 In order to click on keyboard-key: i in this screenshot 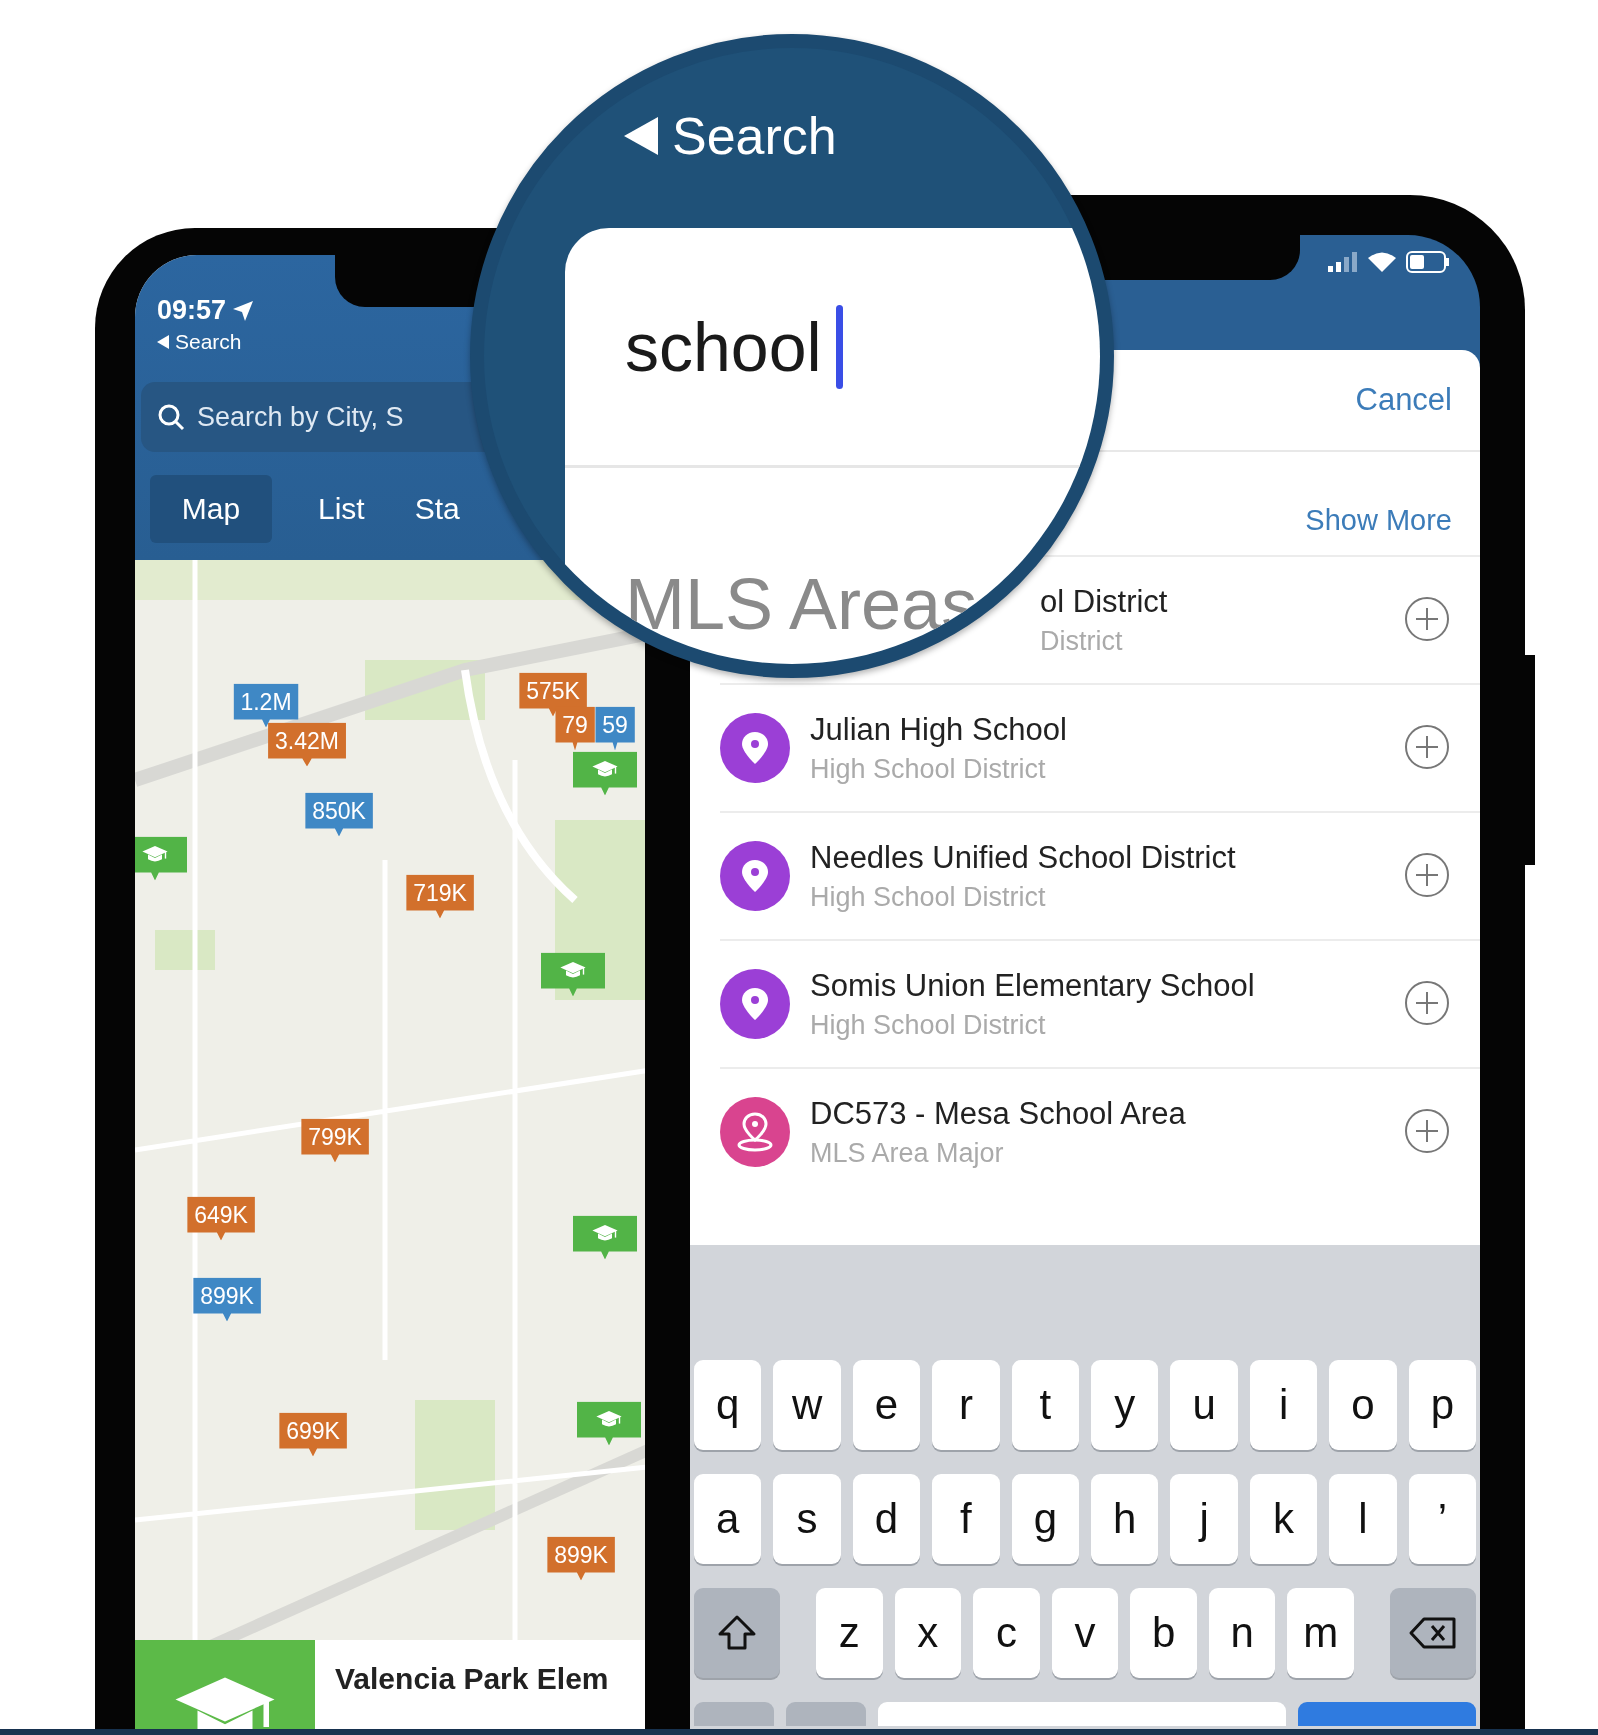, I will do `click(1283, 1405)`.